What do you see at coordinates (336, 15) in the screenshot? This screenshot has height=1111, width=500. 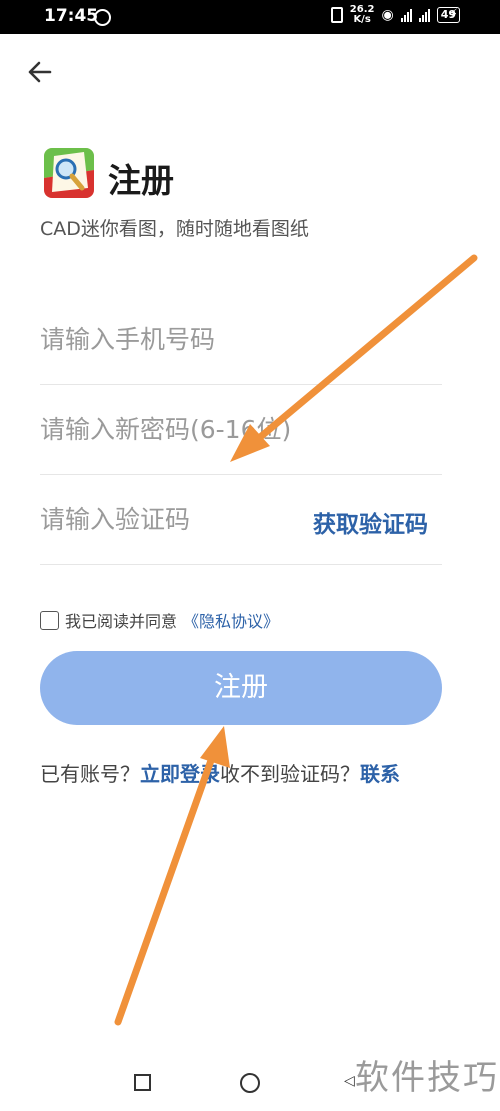 I see `vibrate-icon` at bounding box center [336, 15].